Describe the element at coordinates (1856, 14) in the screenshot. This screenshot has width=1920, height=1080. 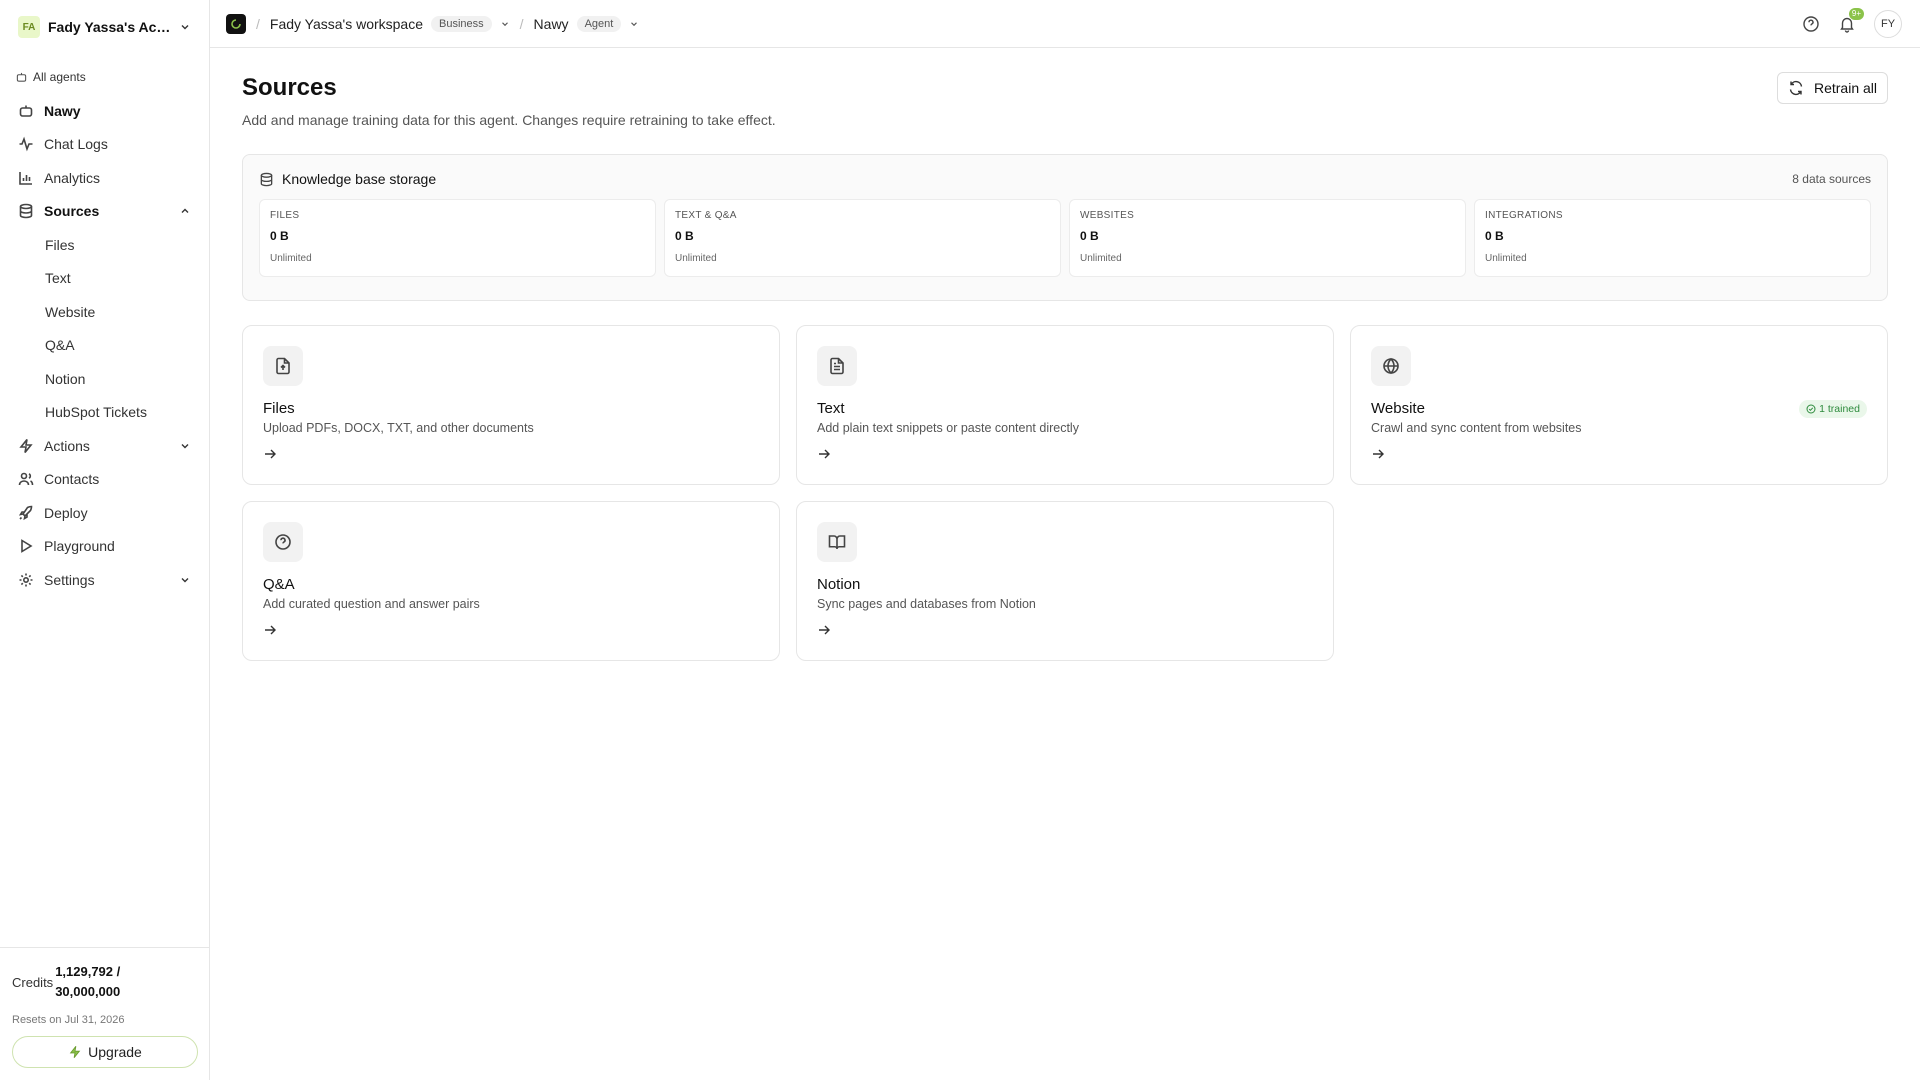
I see `notification-badge: 9+` at that location.